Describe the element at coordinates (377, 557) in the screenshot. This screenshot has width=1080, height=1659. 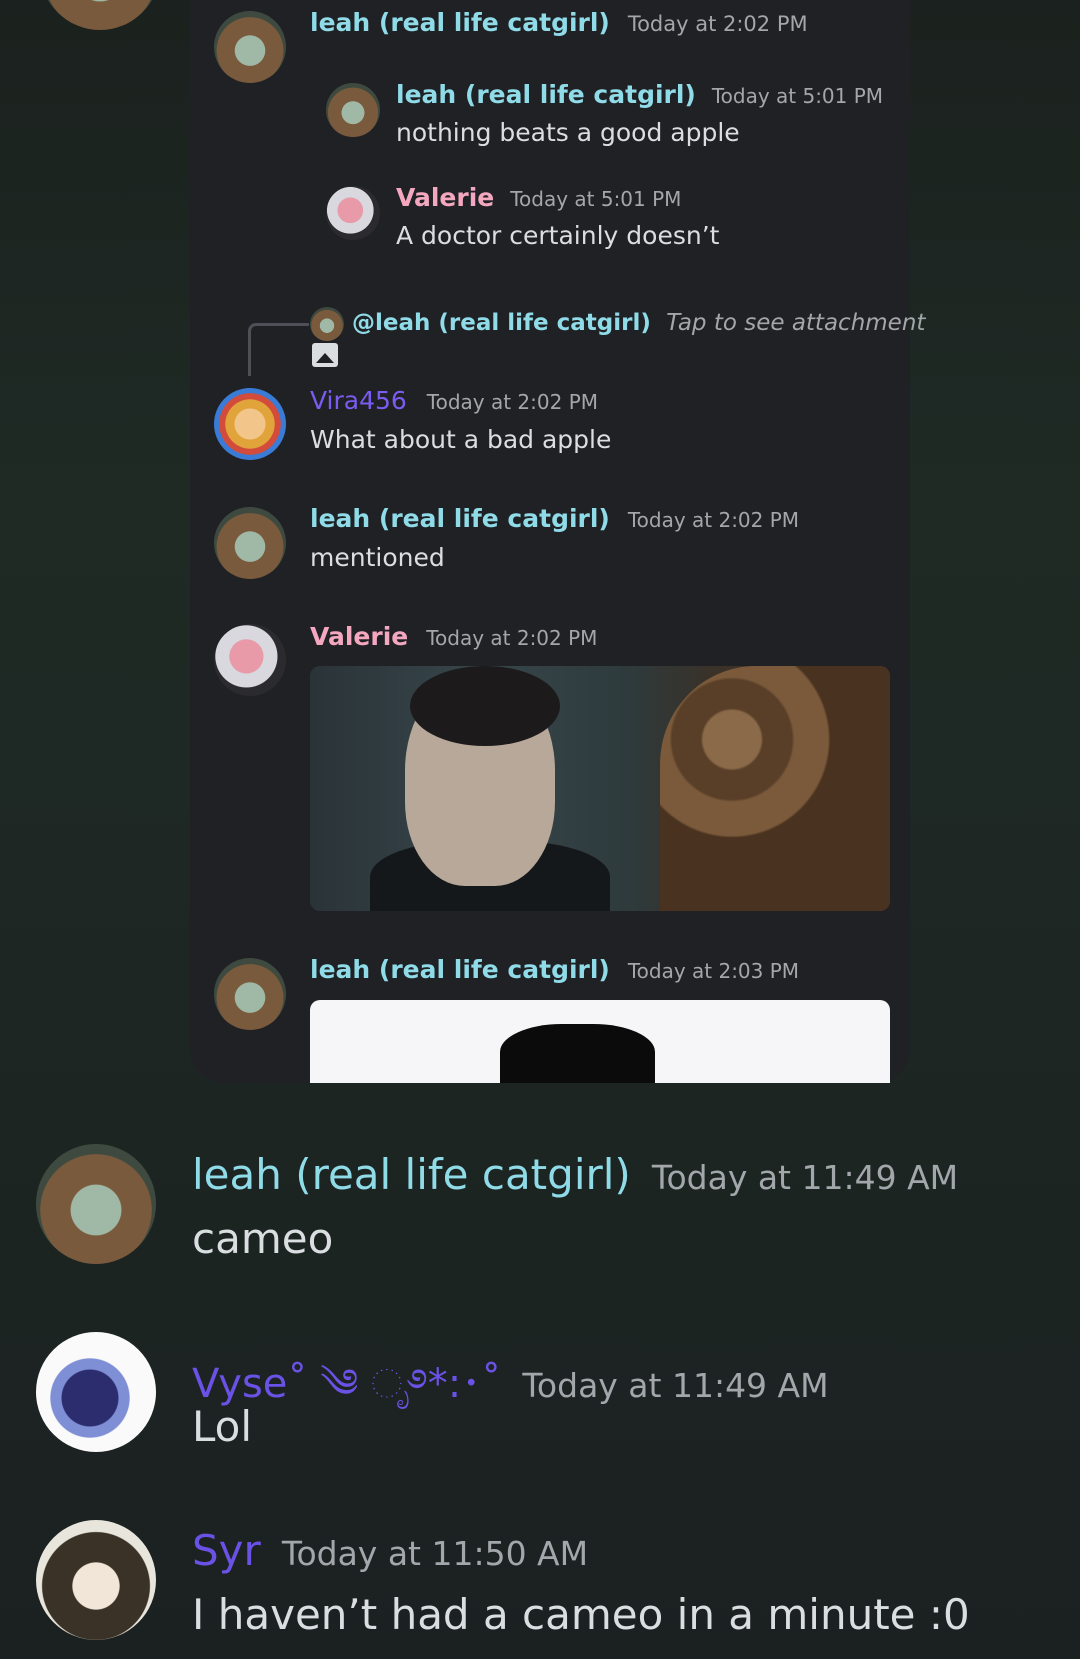
I see `message-text: mentioned` at that location.